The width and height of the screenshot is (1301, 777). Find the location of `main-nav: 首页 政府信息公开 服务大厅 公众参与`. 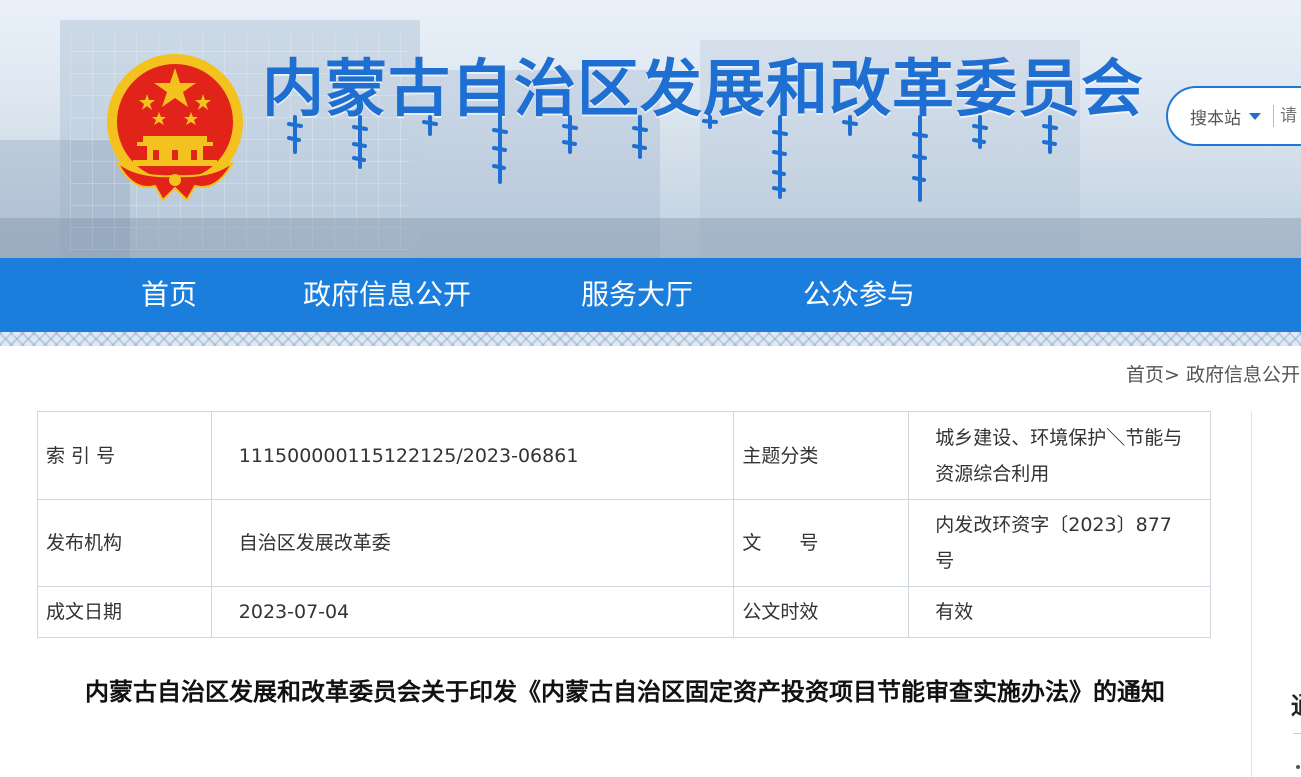

main-nav: 首页 政府信息公开 服务大厅 公众参与 is located at coordinates (650, 295).